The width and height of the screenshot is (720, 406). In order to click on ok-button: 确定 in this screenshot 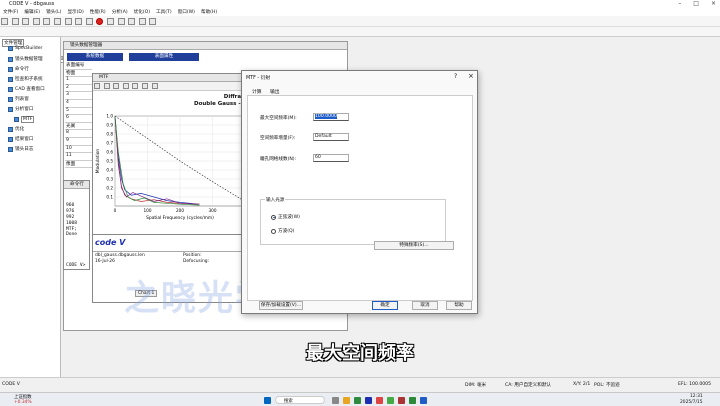, I will do `click(385, 305)`.